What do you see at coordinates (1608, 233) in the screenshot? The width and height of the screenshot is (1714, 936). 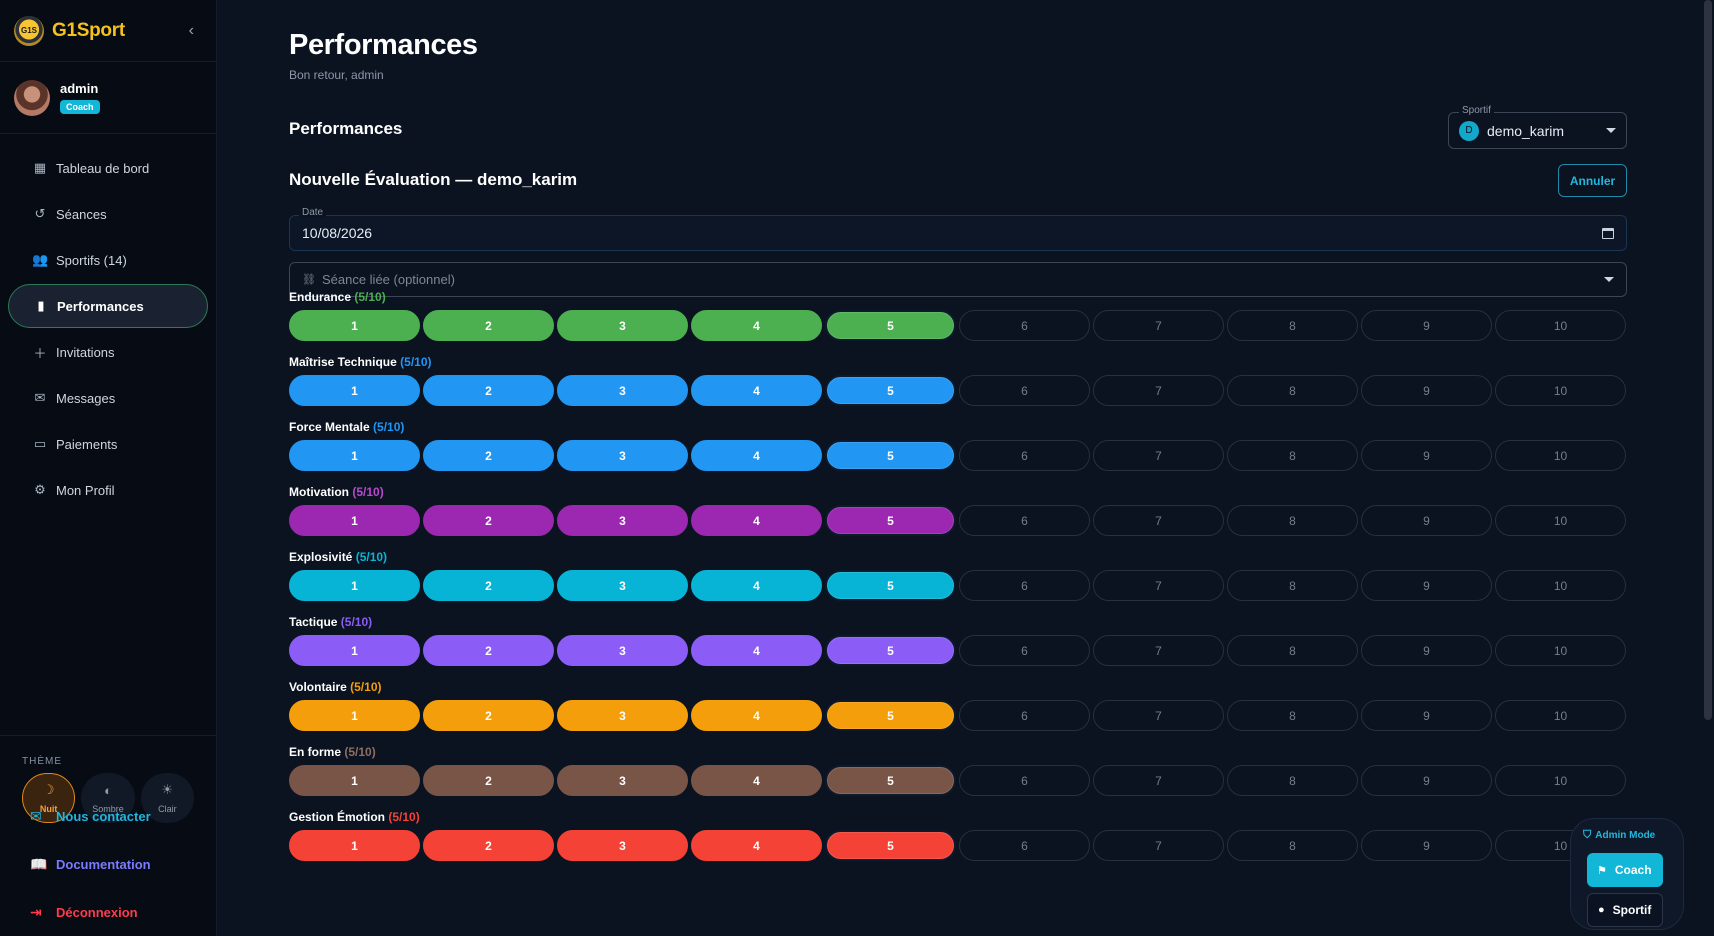 I see `calendar-icon` at bounding box center [1608, 233].